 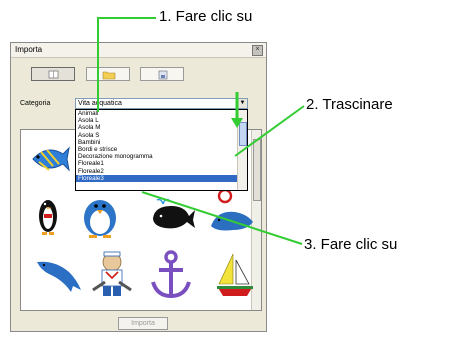 I want to click on callout-step-3: 3. Fare clic su, so click(x=351, y=244).